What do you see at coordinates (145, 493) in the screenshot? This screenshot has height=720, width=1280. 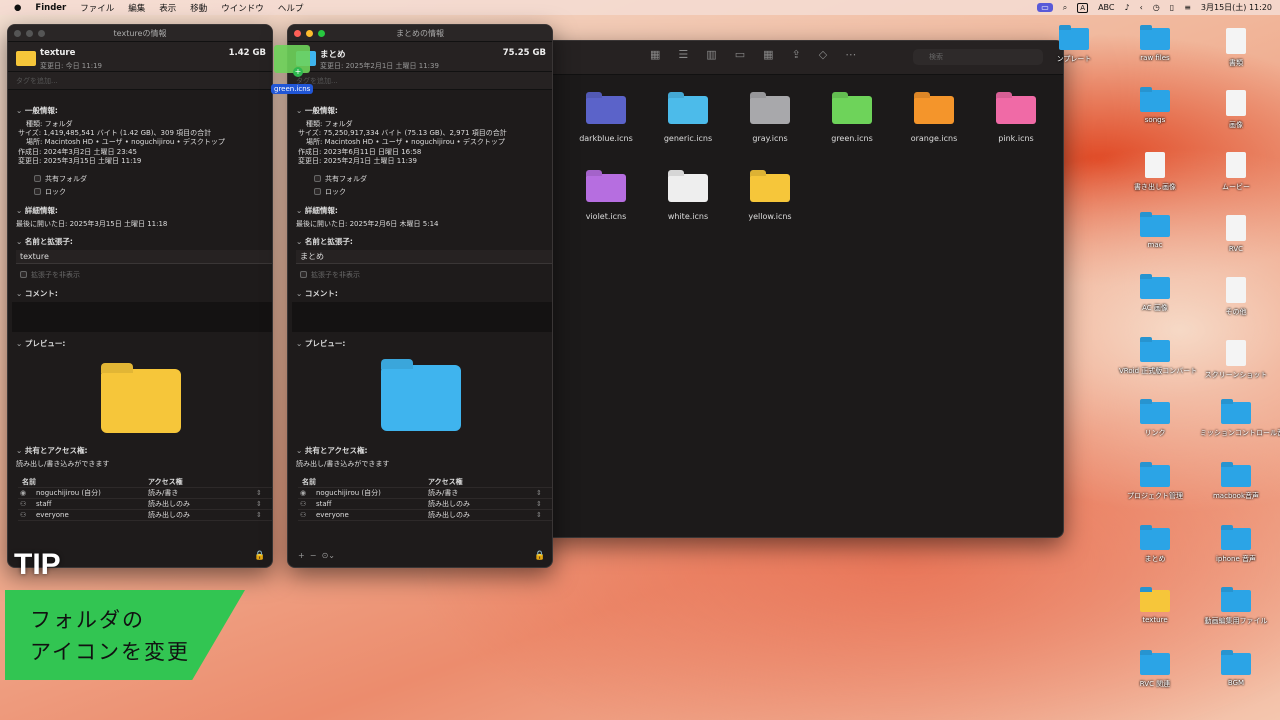 I see `permission-row: ◉ noguchijirou (自分) 読み/書き ⇕` at bounding box center [145, 493].